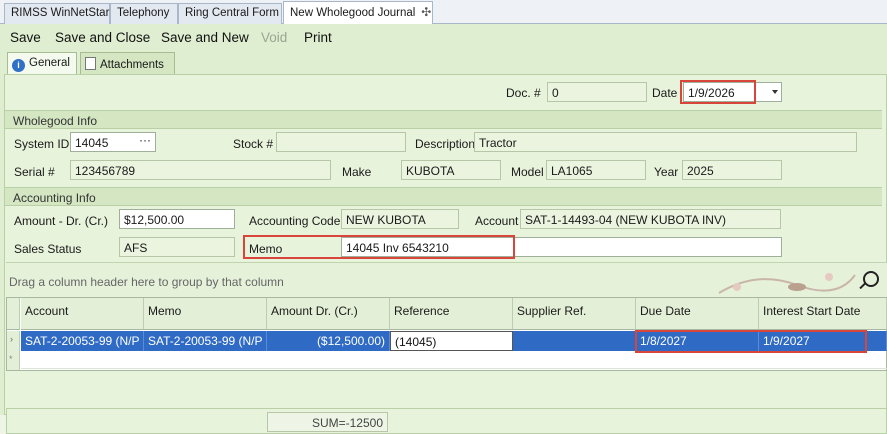  Describe the element at coordinates (177, 247) in the screenshot. I see `sales-status-field: AFS` at that location.